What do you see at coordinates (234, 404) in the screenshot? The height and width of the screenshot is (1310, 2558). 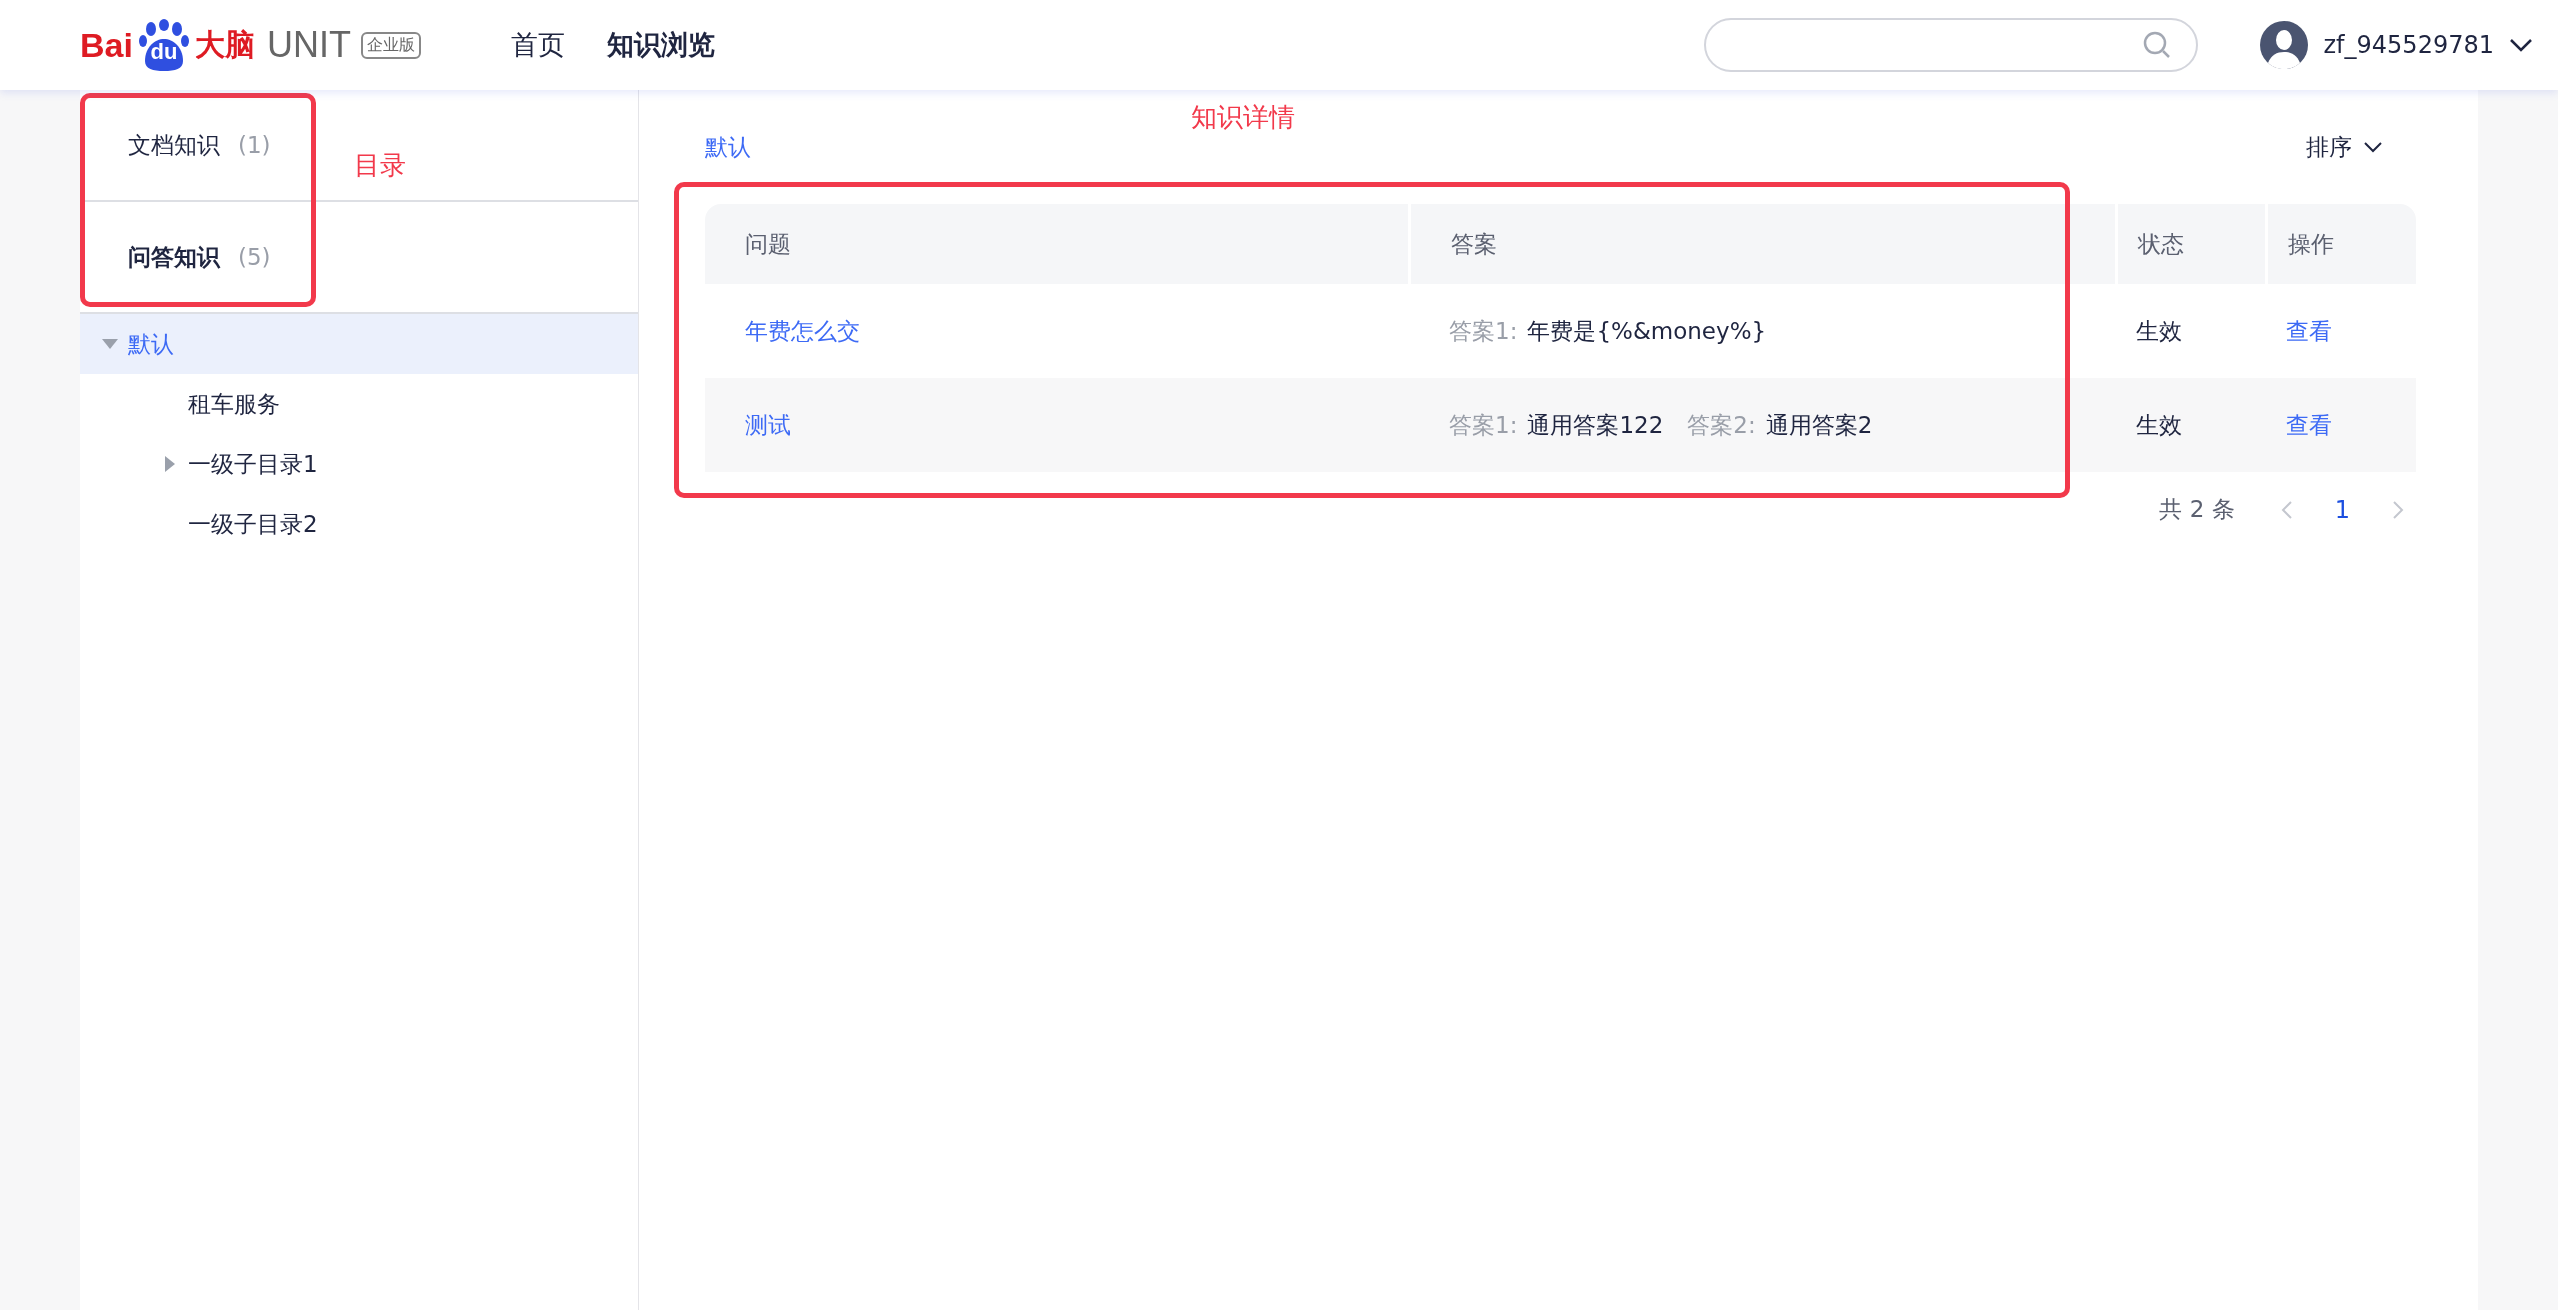 I see `tree-item-label: 租车服务` at bounding box center [234, 404].